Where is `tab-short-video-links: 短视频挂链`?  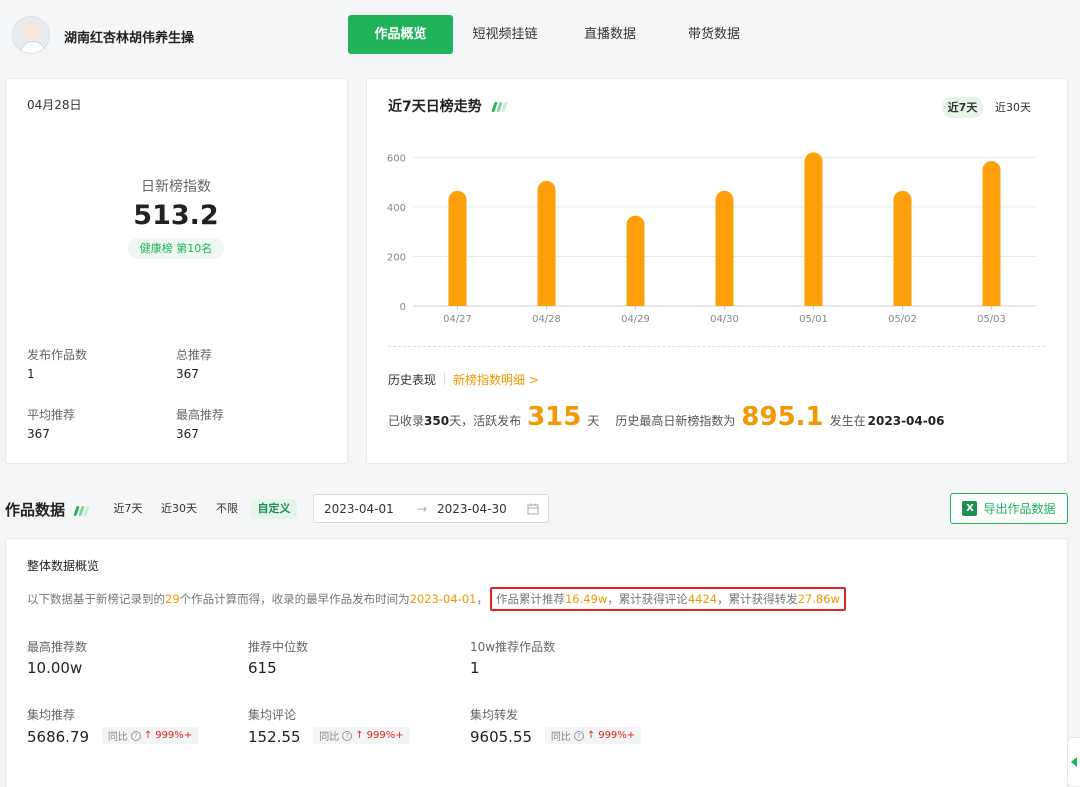
tab-short-video-links: 短视频挂链 is located at coordinates (505, 34).